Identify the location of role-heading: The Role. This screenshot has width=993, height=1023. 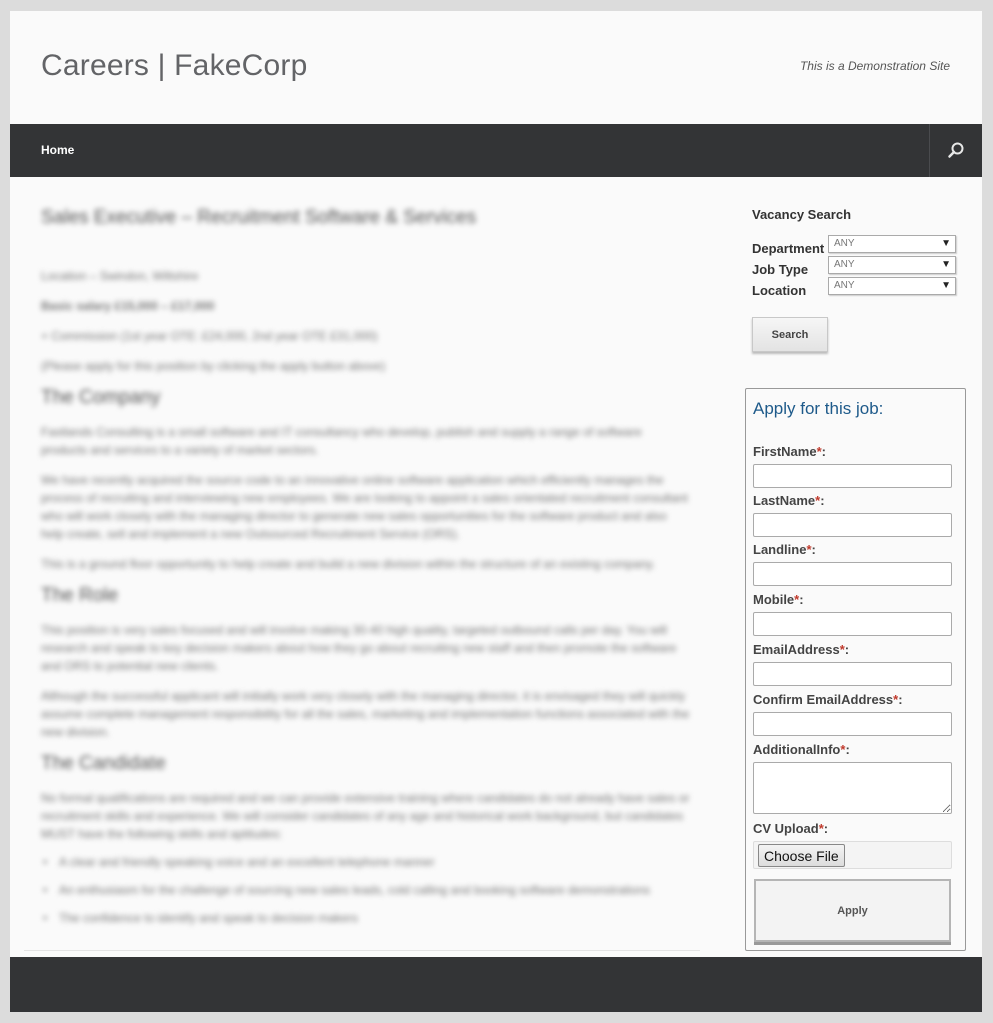
(80, 595).